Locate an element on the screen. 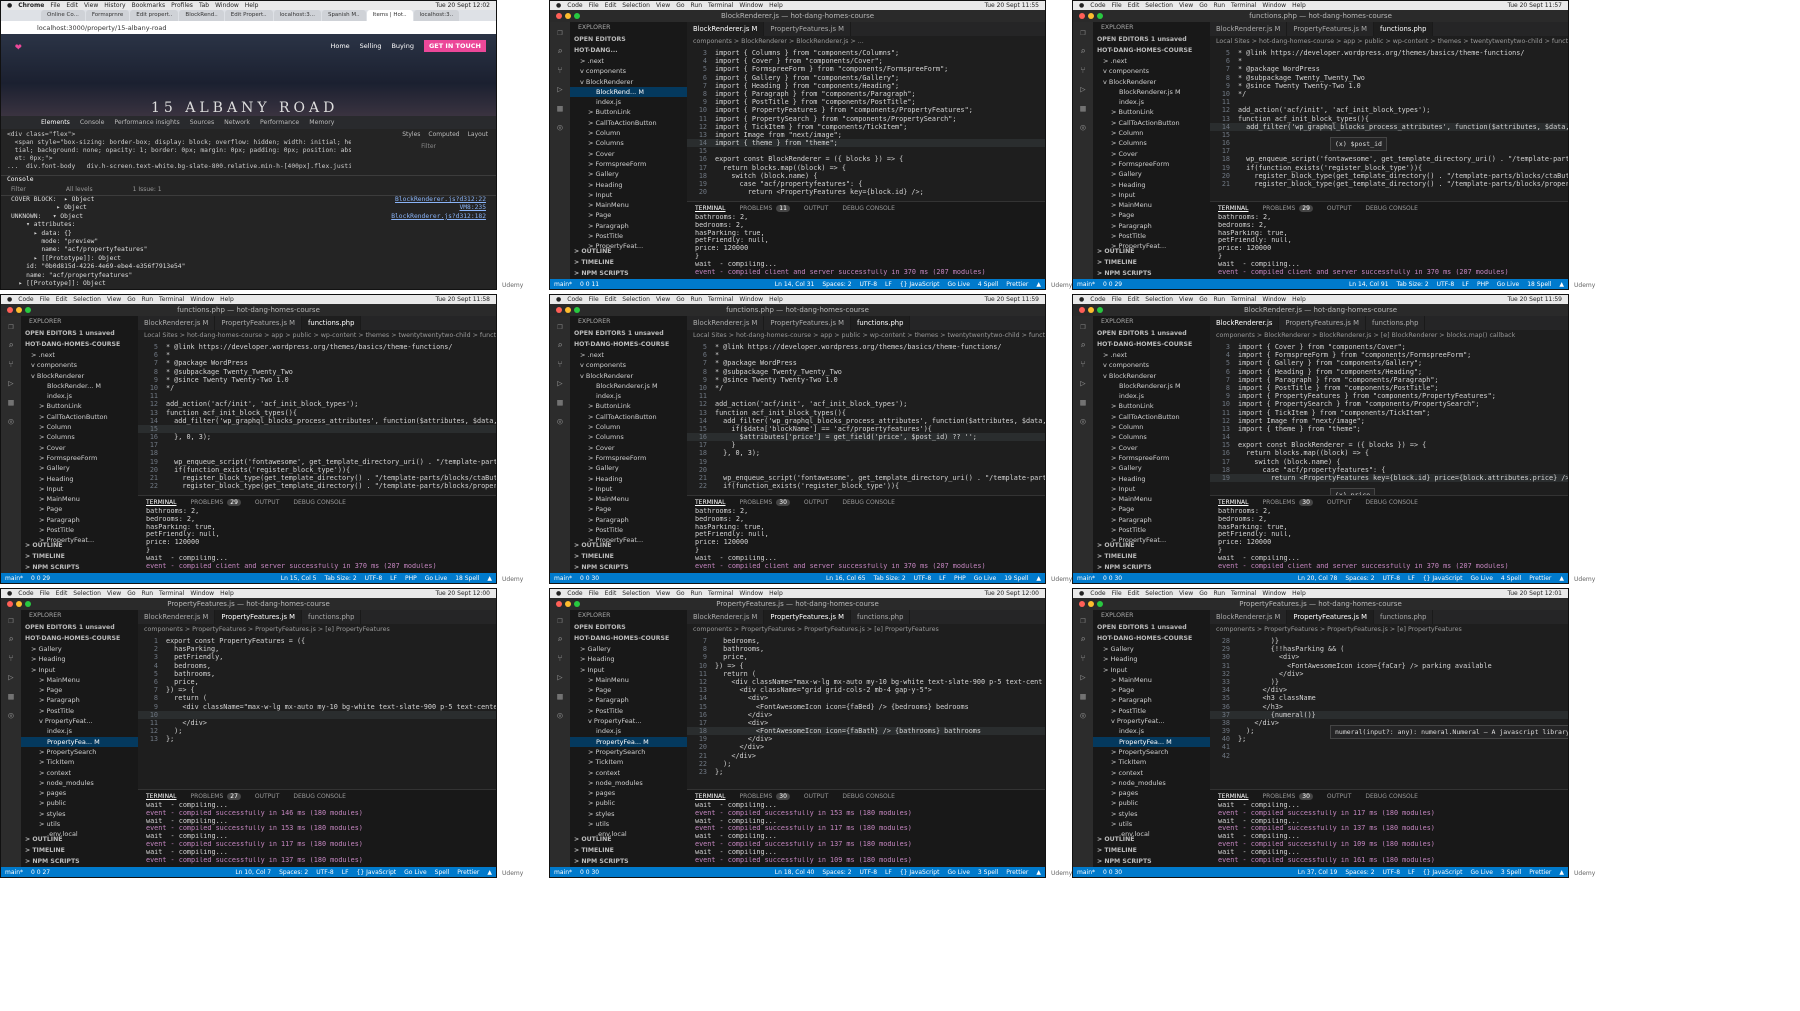 This screenshot has height=1011, width=1800. status-item: main* is located at coordinates (1086, 578).